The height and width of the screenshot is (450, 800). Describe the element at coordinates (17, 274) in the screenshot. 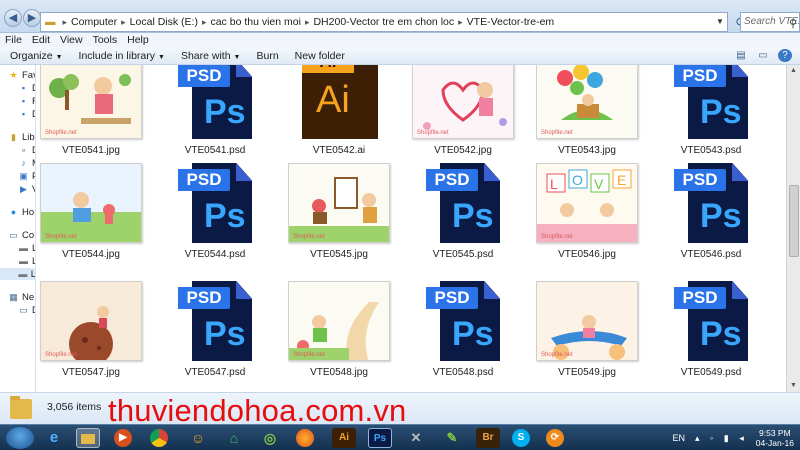

I see `nav-item-selected: ▬ L` at that location.